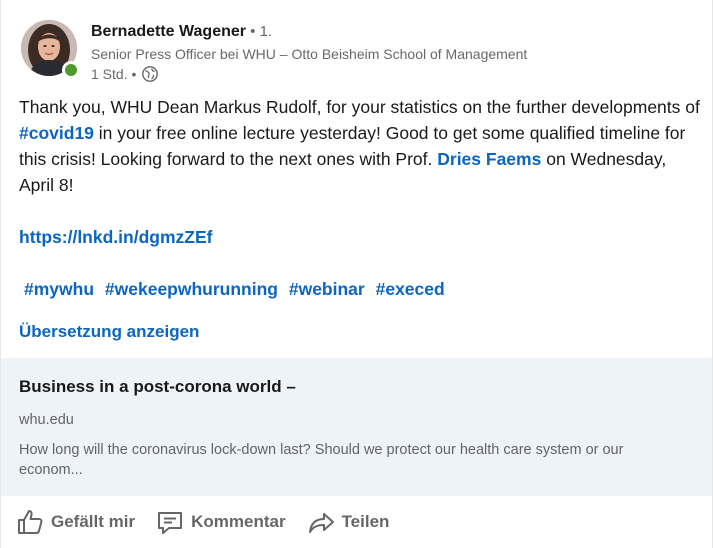 This screenshot has width=713, height=548. I want to click on social-actions-bar: Gefällt mir Kommentar Teilen, so click(212, 522).